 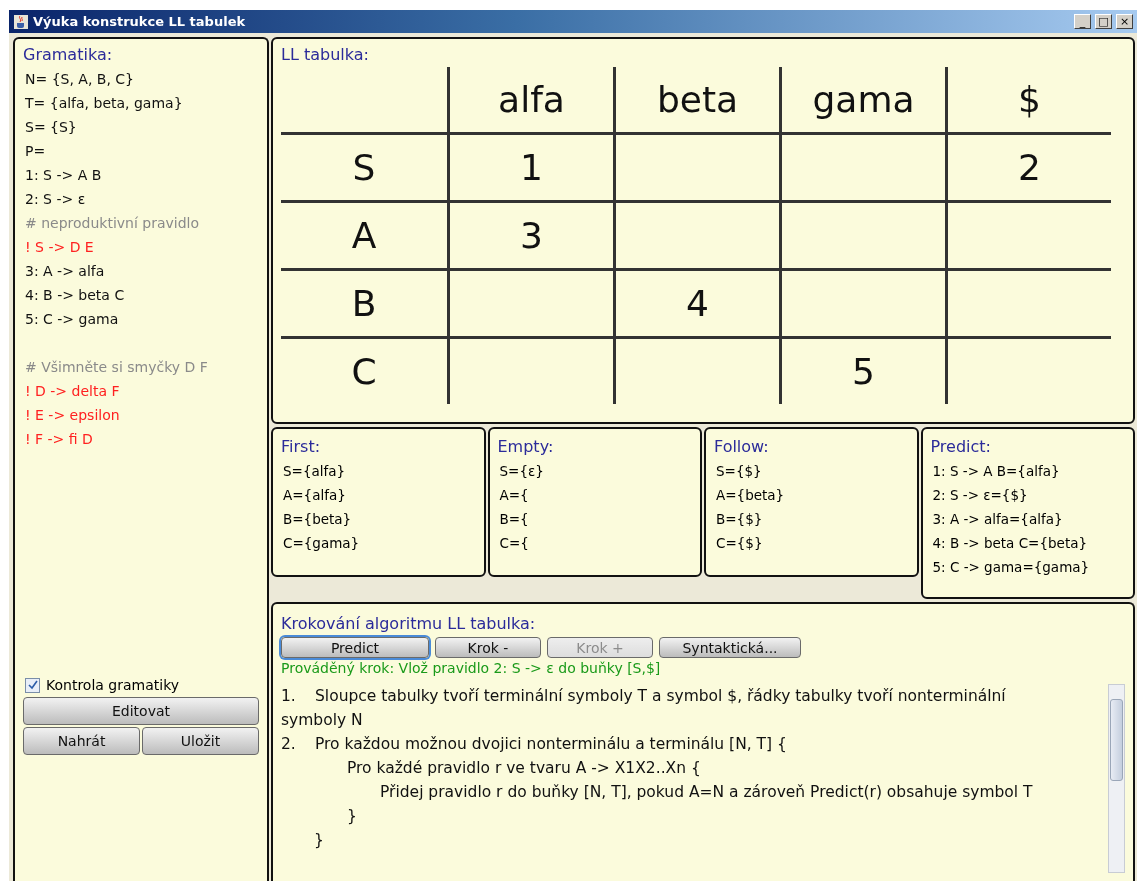 What do you see at coordinates (104, 103) in the screenshot?
I see `grammar-line: T= {alfa, beta, gama}` at bounding box center [104, 103].